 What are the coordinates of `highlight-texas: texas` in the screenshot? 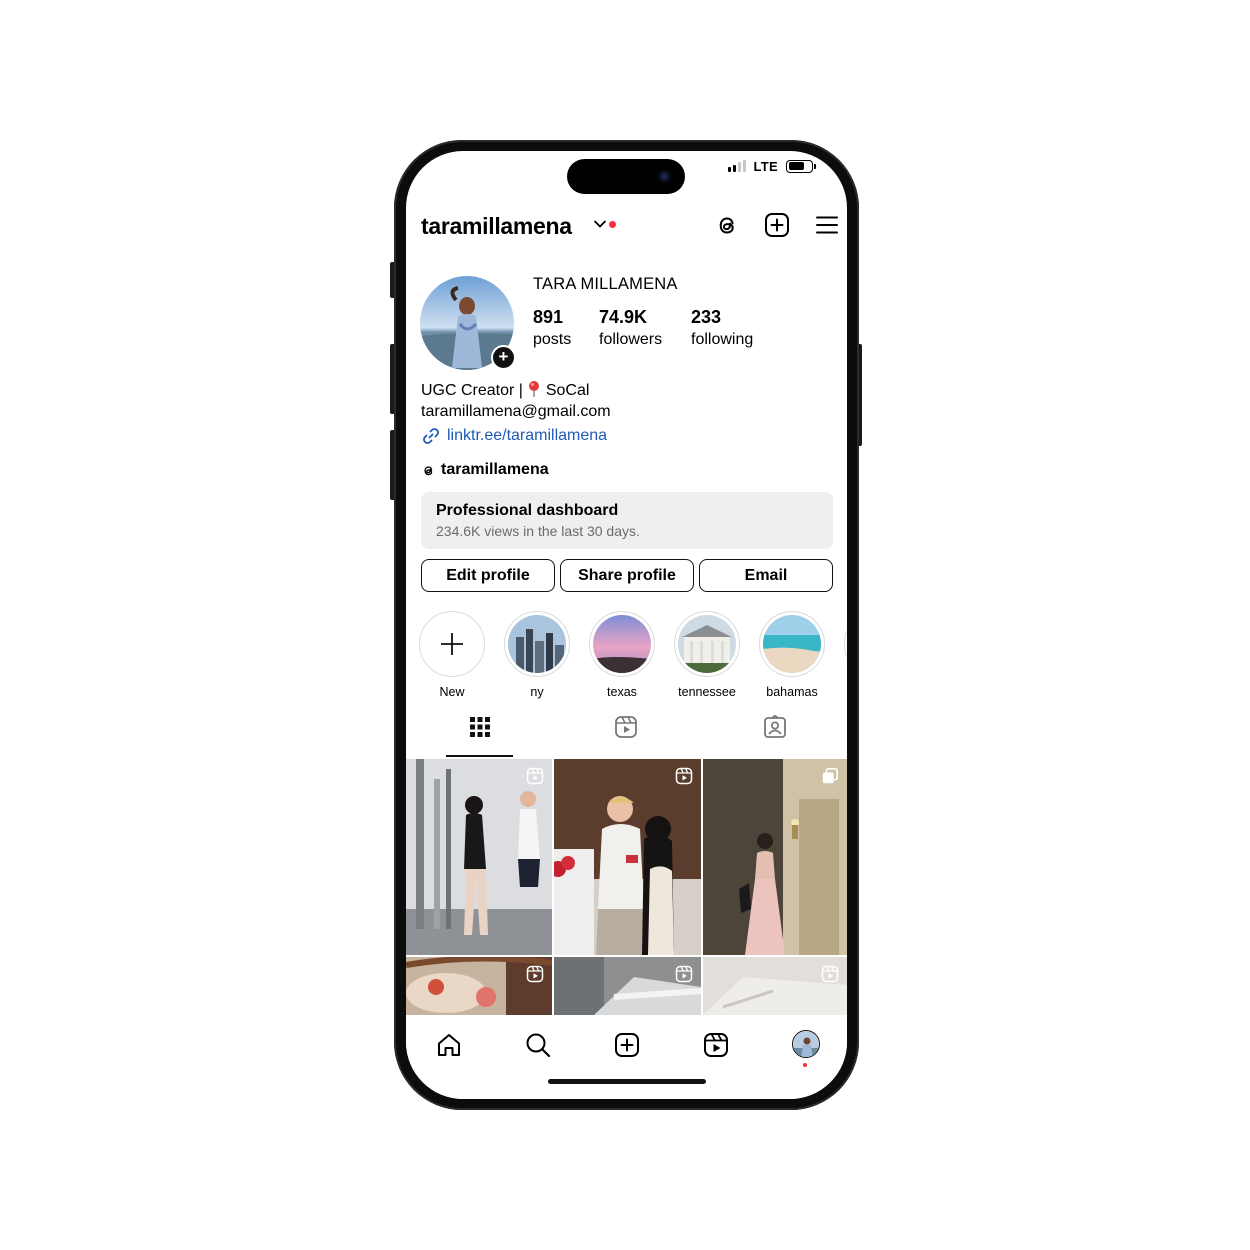 It's located at (622, 655).